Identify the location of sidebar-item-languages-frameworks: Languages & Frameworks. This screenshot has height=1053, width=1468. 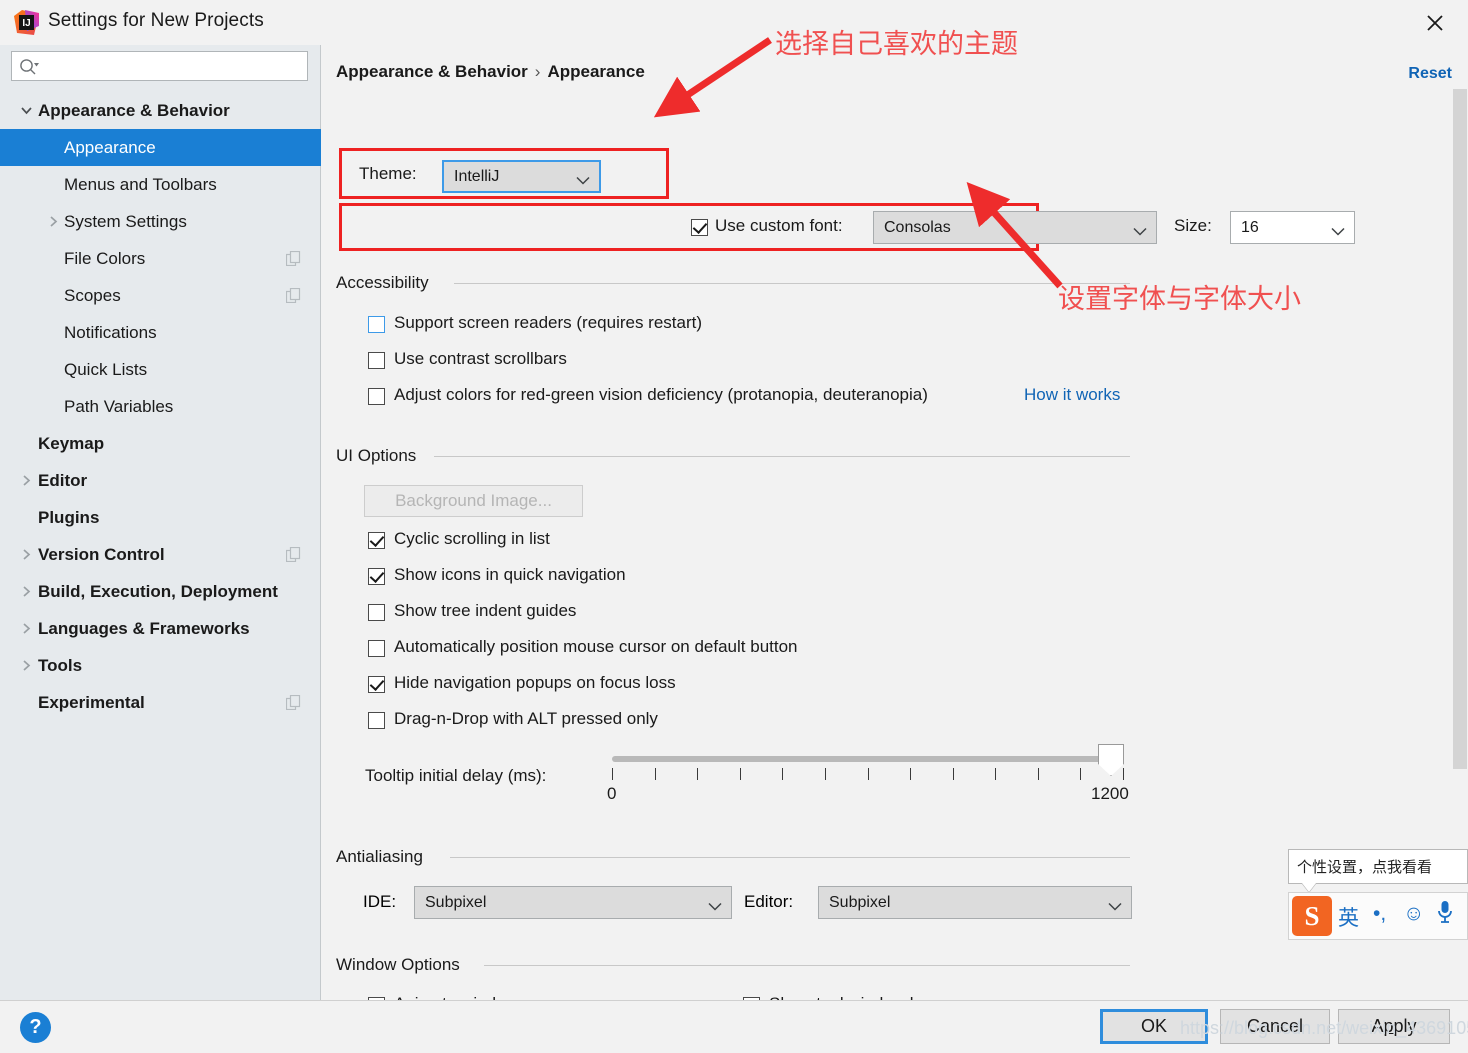
(160, 628).